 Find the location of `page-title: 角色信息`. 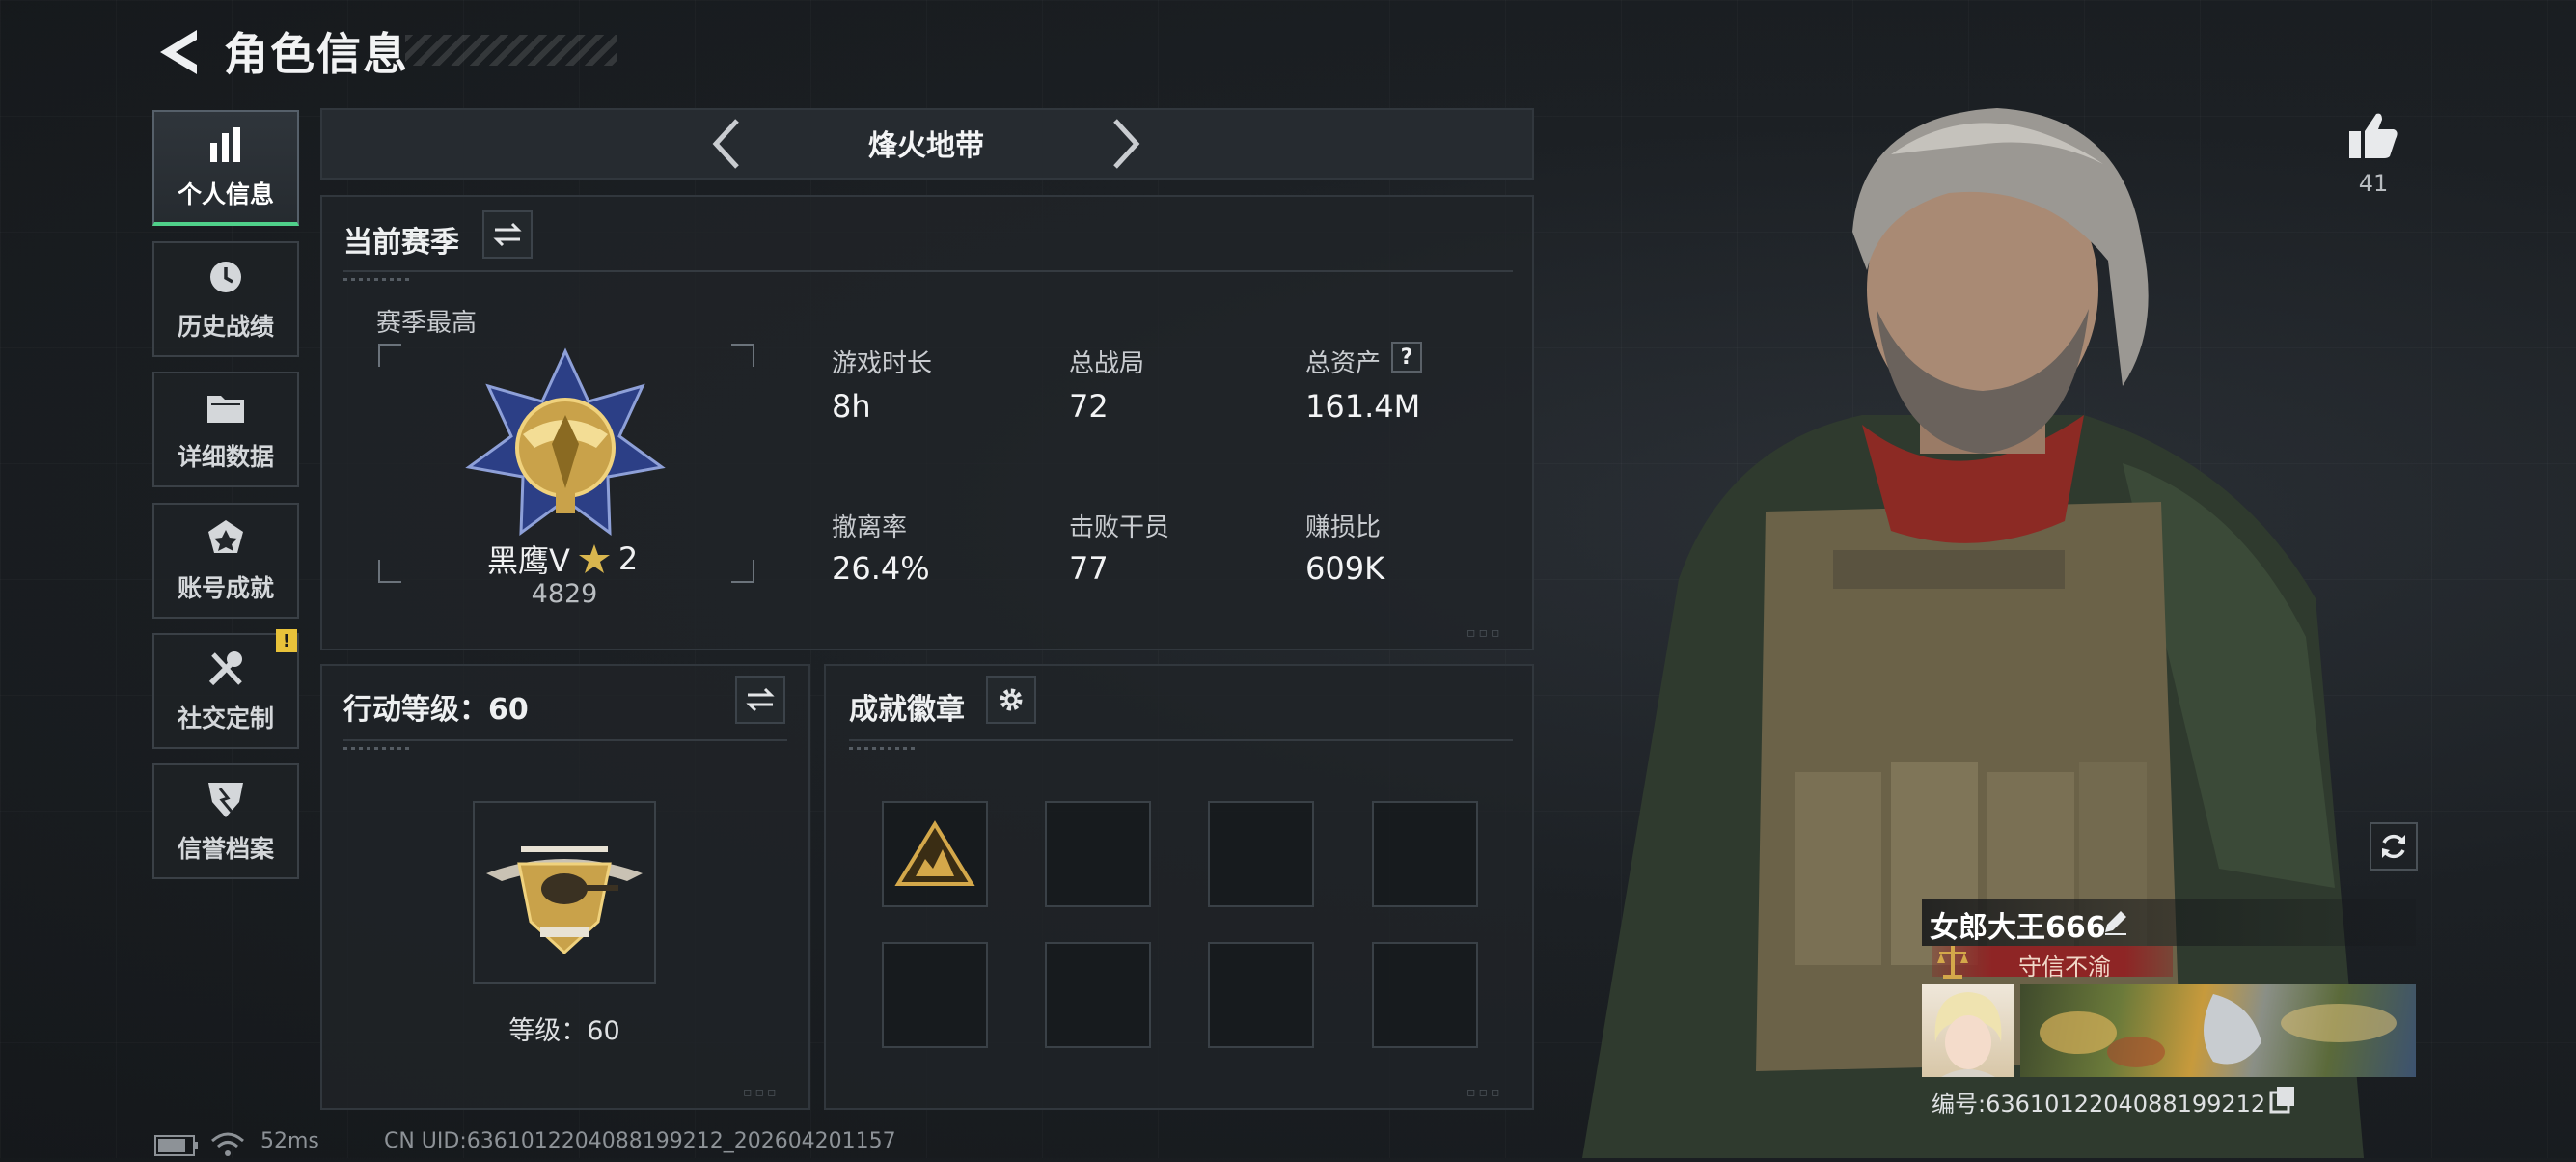

page-title: 角色信息 is located at coordinates (316, 54).